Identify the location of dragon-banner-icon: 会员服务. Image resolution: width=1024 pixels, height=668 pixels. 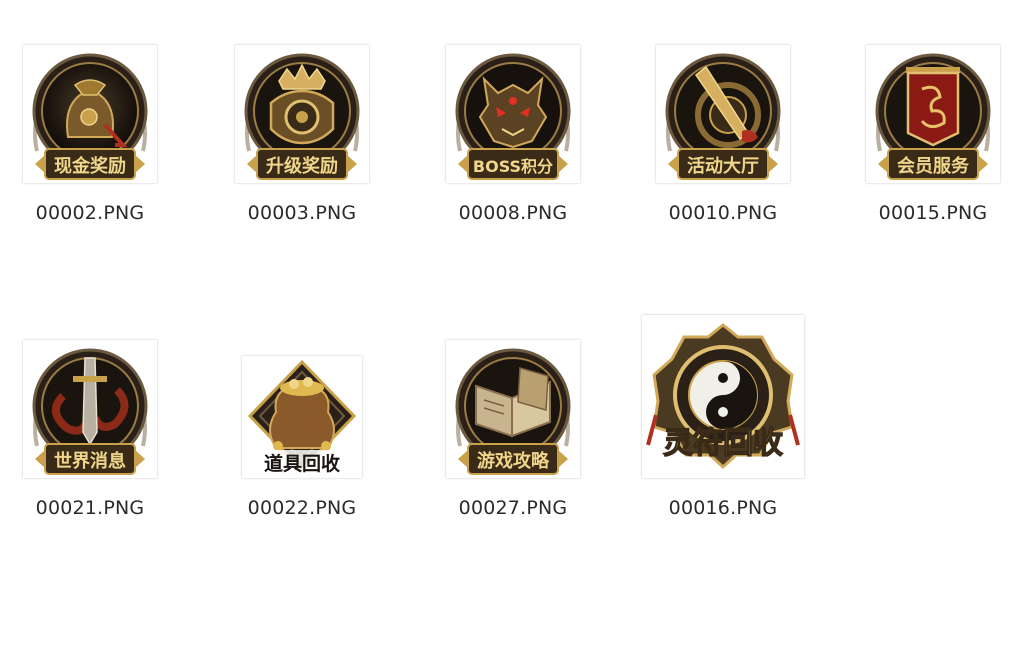
(933, 116).